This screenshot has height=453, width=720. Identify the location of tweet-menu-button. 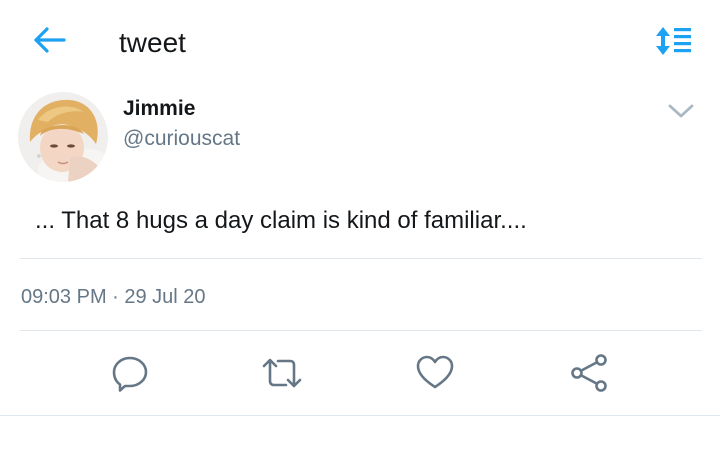
(681, 113).